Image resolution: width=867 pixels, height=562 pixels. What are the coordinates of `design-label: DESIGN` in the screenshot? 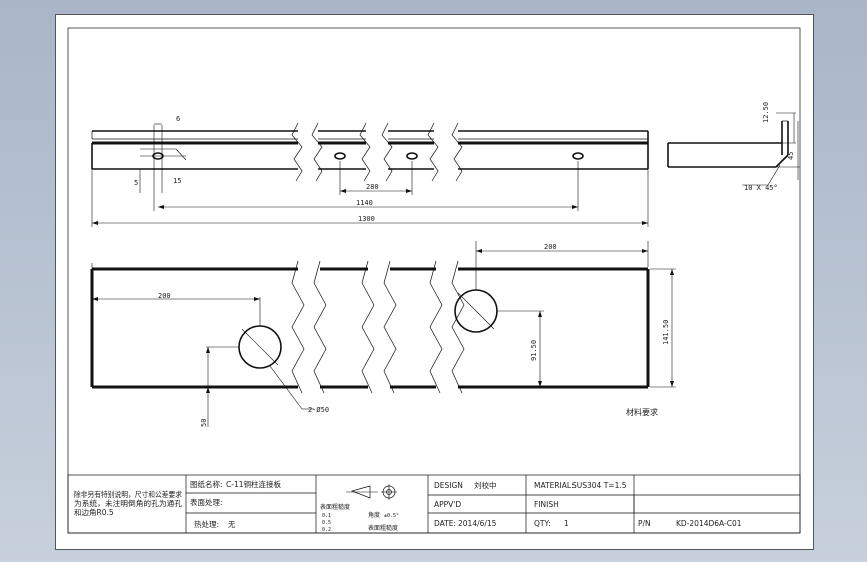 It's located at (448, 485).